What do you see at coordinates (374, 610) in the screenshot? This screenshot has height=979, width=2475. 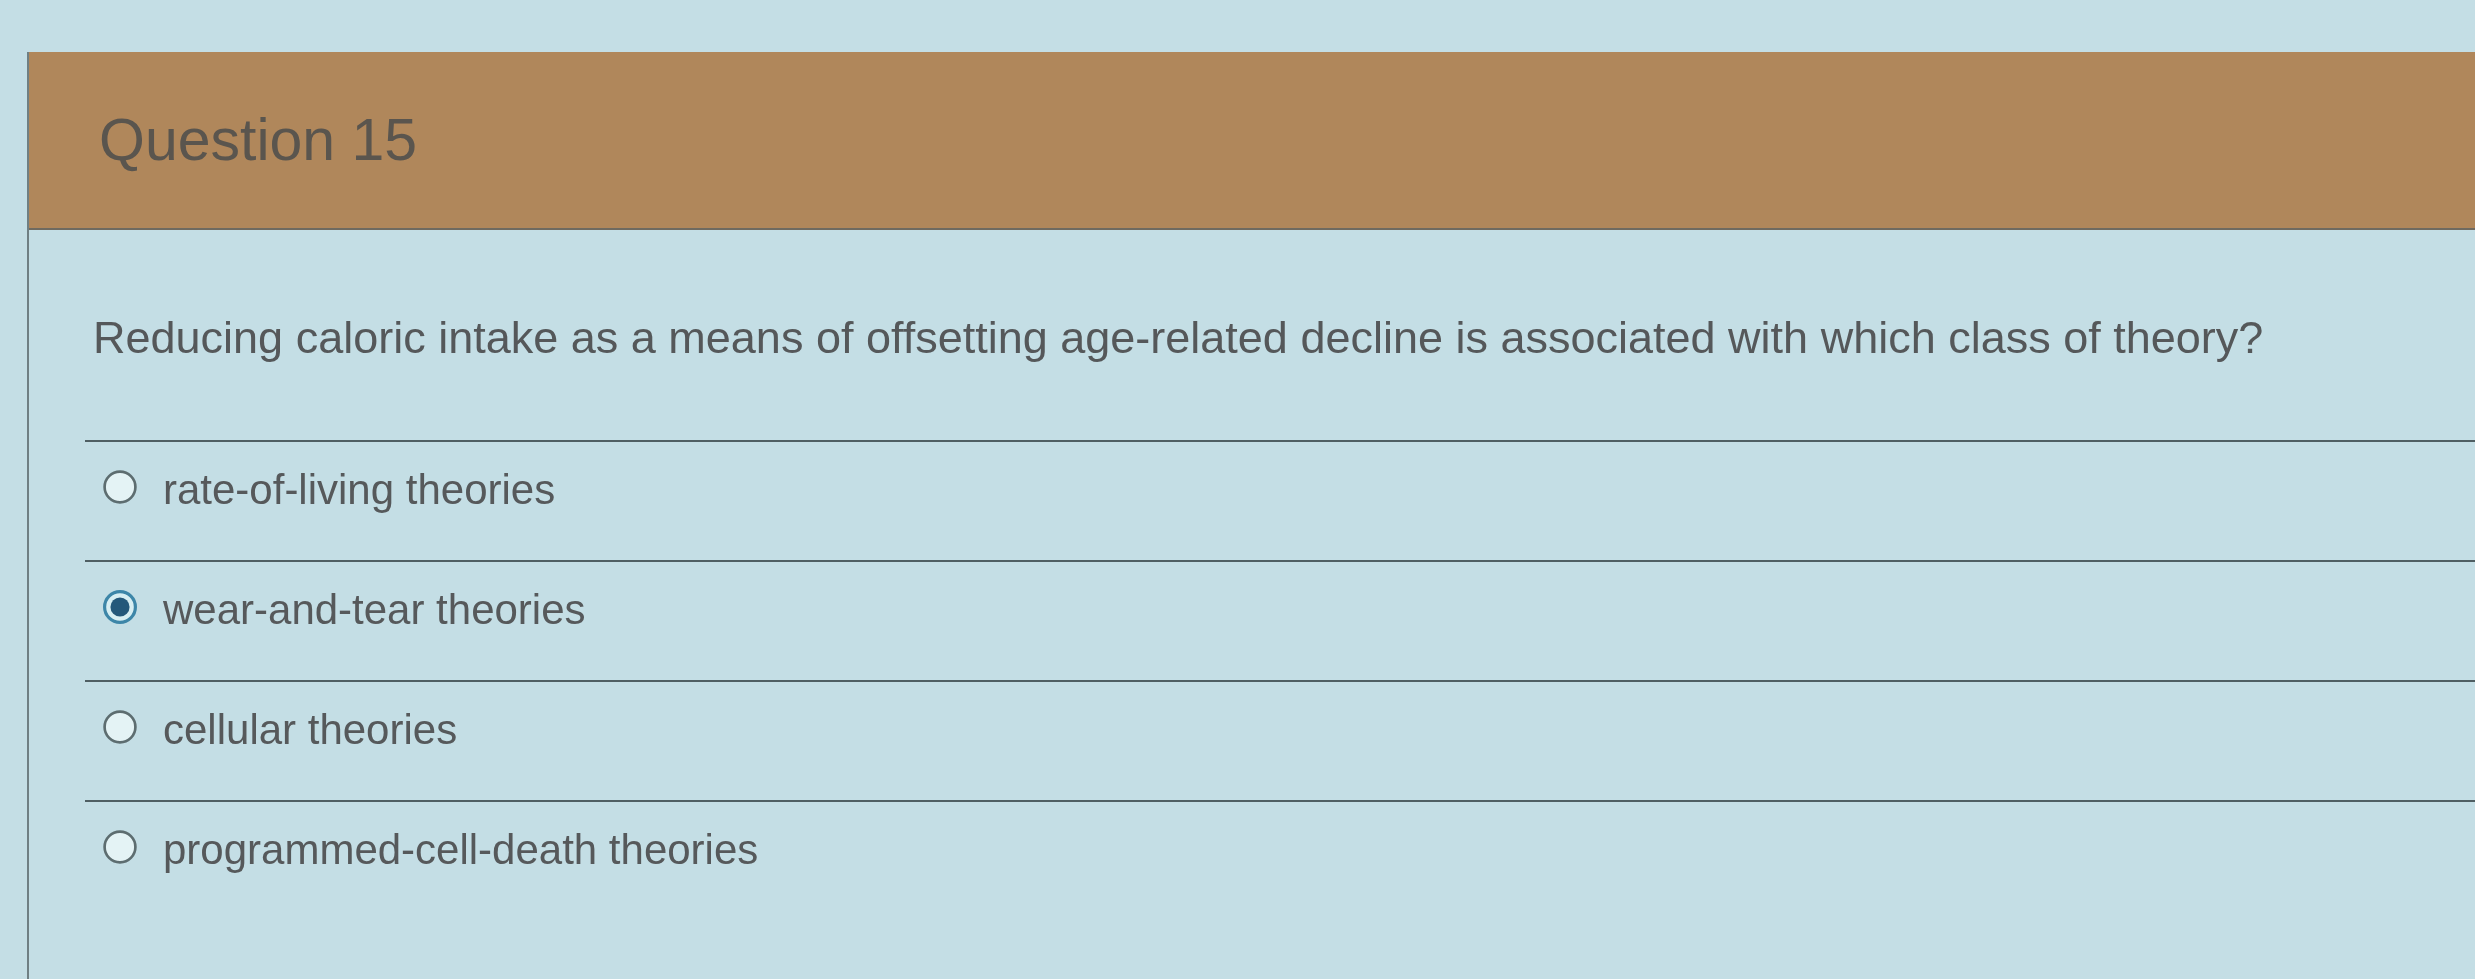 I see `answer-label: wear-and-tear theories` at bounding box center [374, 610].